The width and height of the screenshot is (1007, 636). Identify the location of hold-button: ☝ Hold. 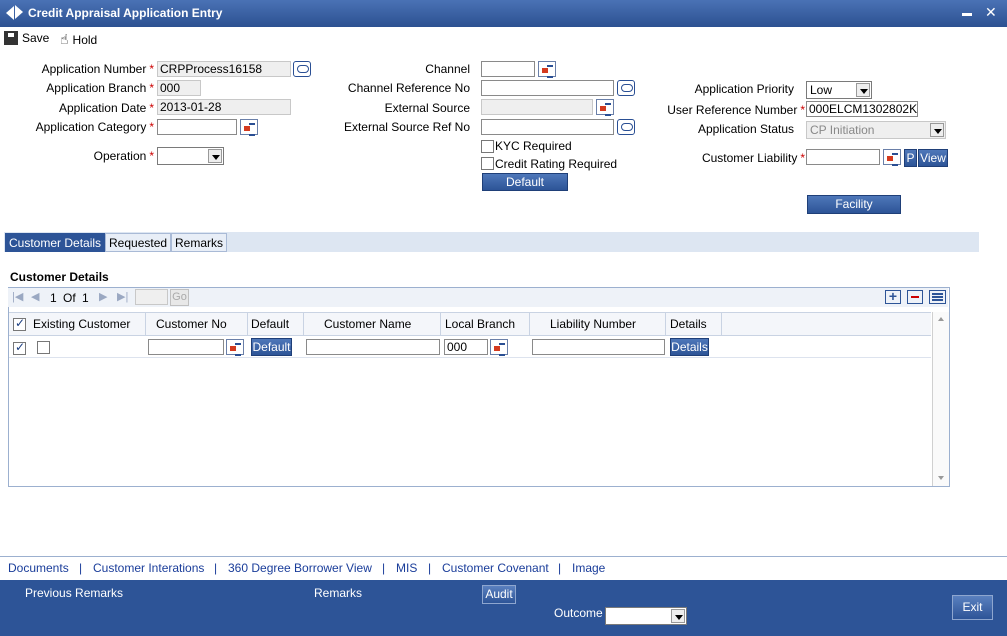
(78, 39).